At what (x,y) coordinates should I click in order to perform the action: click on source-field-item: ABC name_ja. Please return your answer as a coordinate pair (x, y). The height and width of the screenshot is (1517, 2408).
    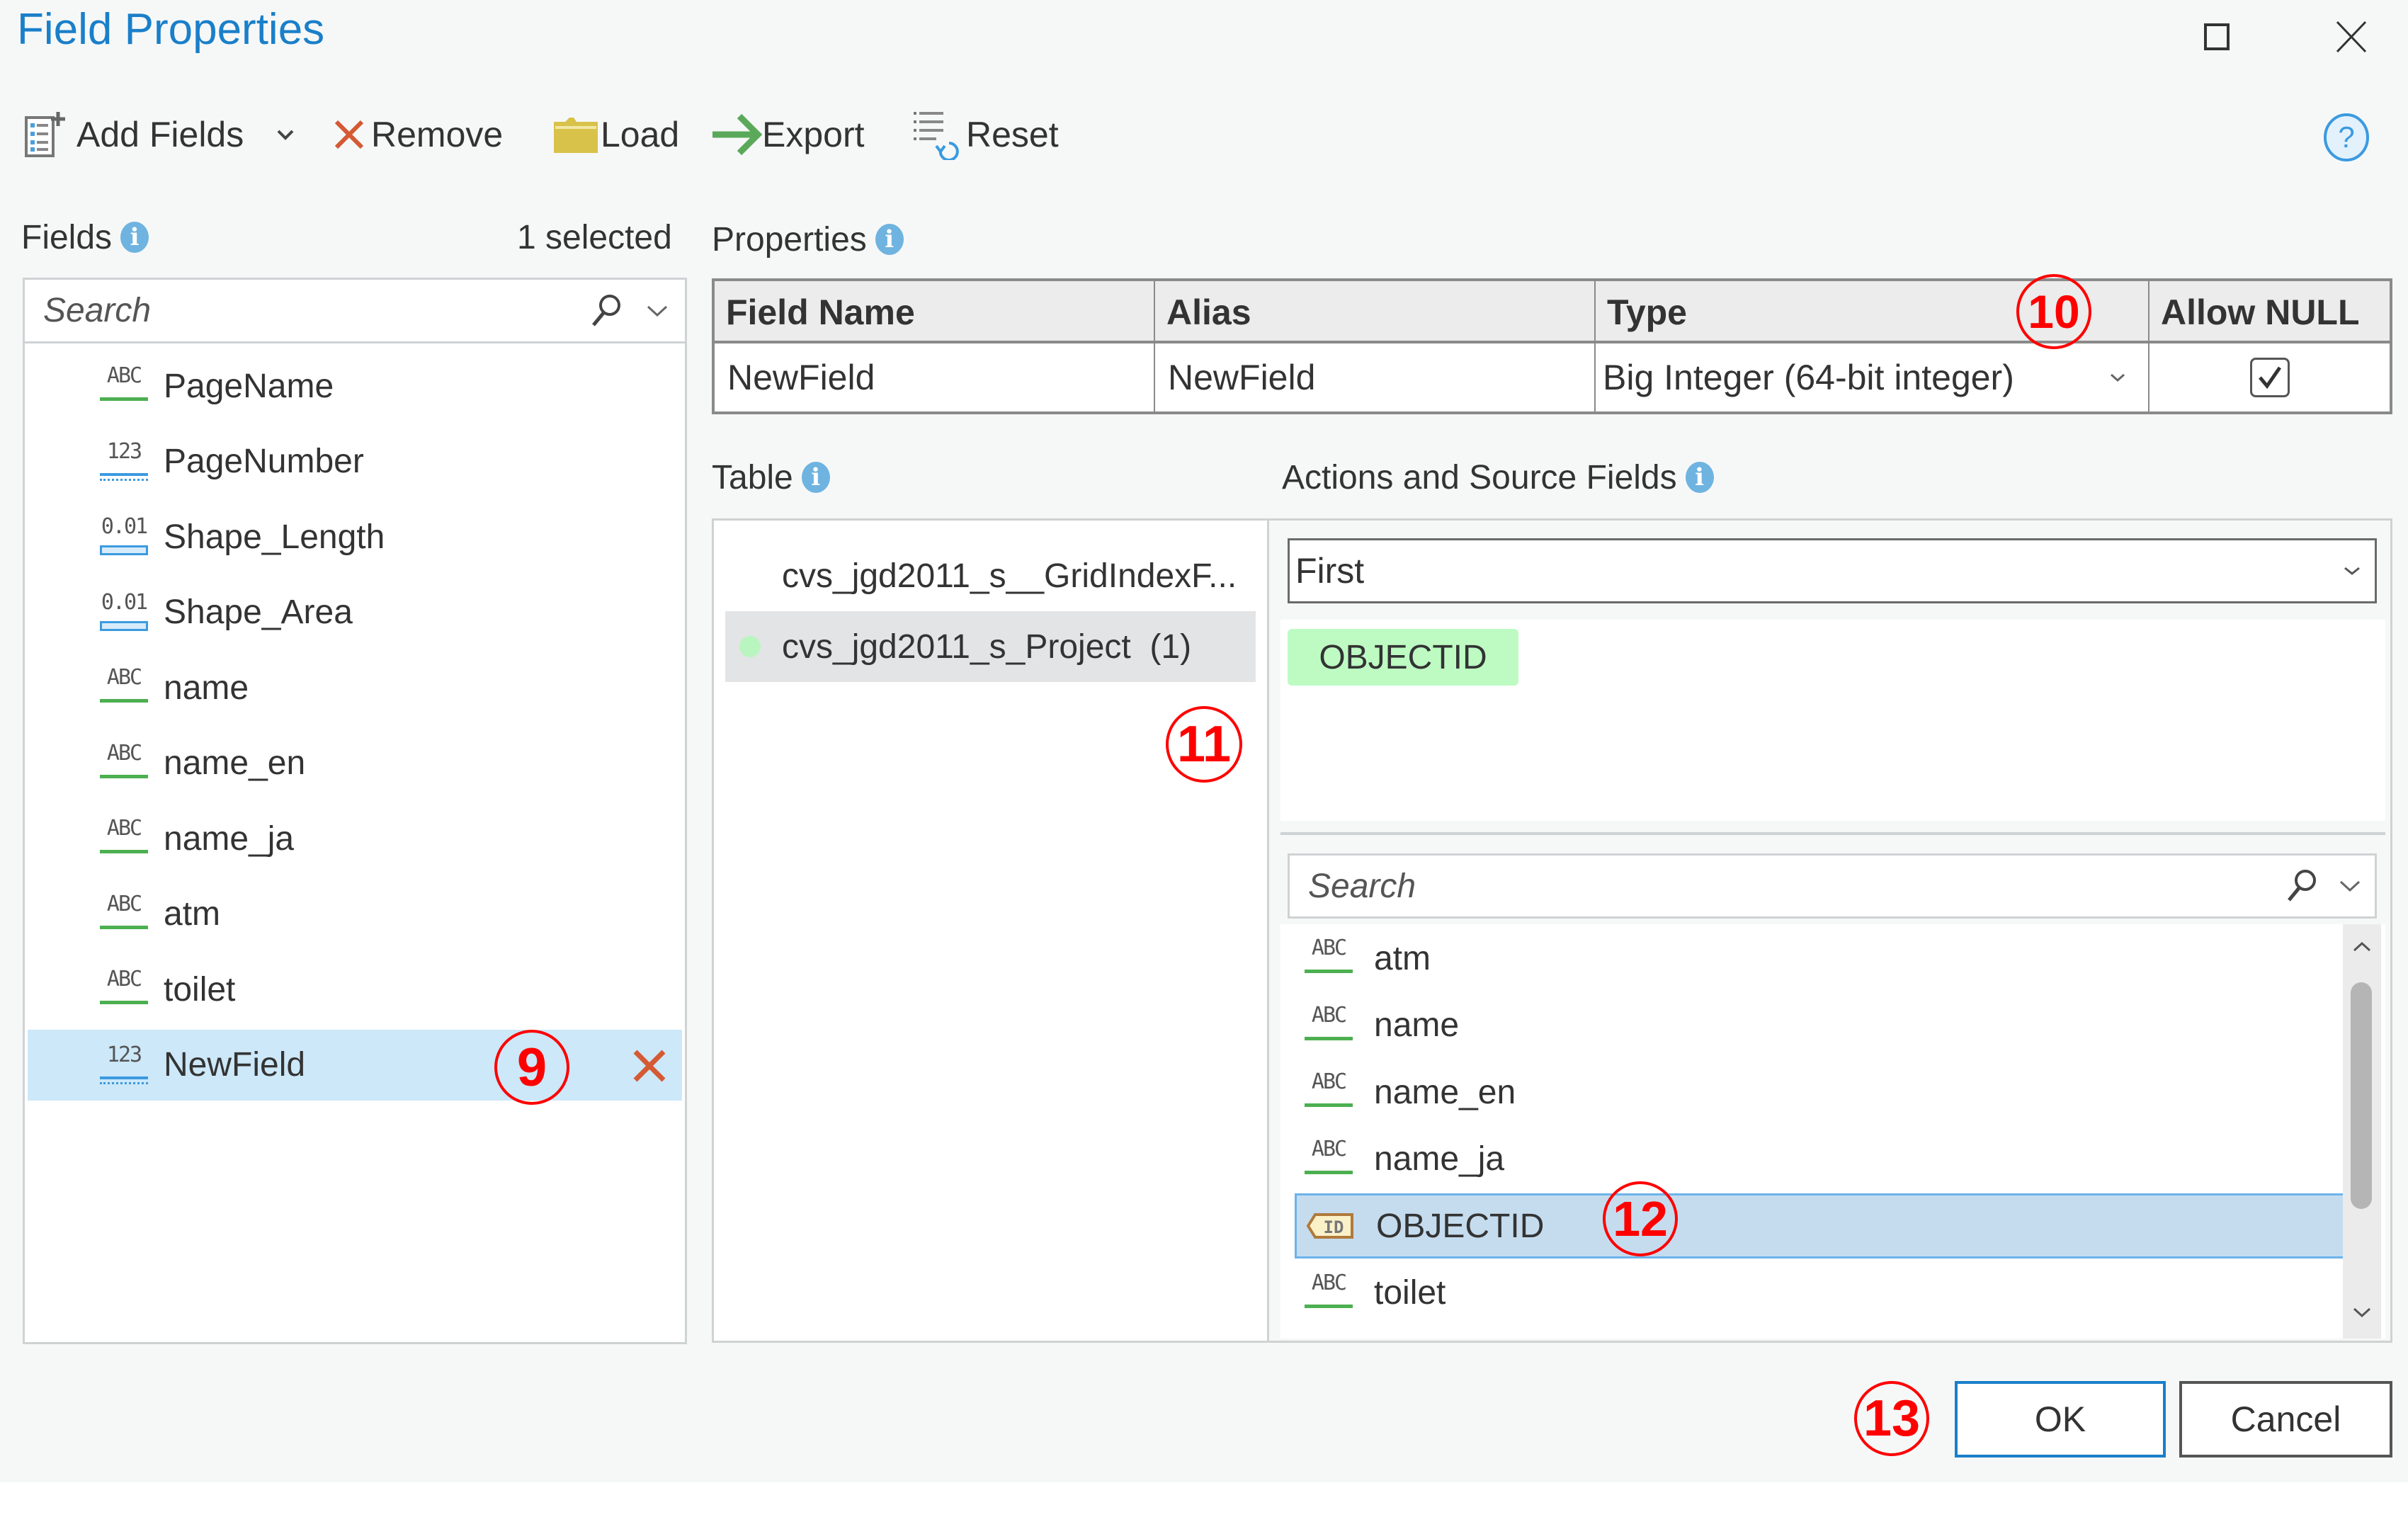
    Looking at the image, I should click on (1820, 1160).